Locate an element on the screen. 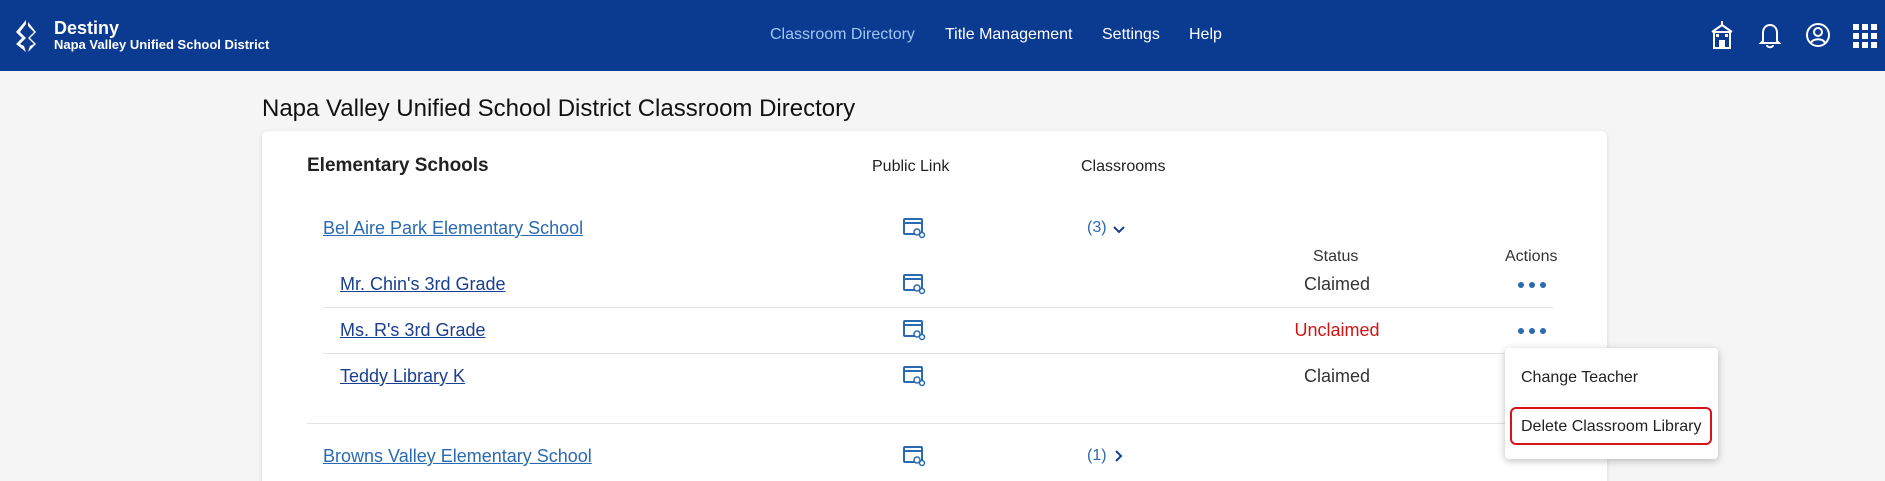 This screenshot has width=1885, height=481. classroom-count-browns-valley: (1) is located at coordinates (1097, 456).